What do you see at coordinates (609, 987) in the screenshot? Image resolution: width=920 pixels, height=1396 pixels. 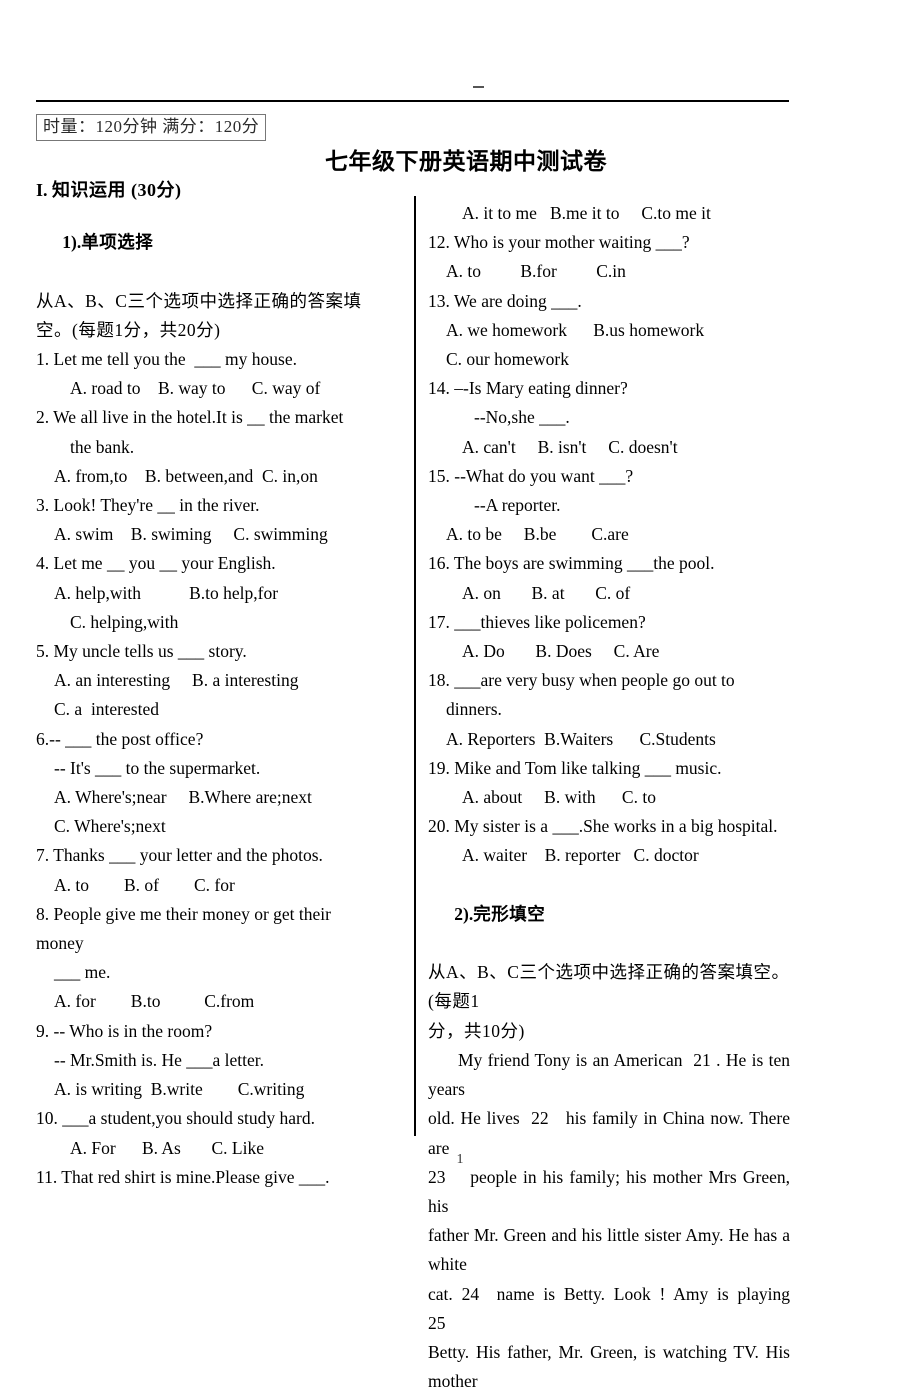 I see `part2-instruction-line-1: 从A、B、C三个选项中选择正确的答案填空。(每题1` at bounding box center [609, 987].